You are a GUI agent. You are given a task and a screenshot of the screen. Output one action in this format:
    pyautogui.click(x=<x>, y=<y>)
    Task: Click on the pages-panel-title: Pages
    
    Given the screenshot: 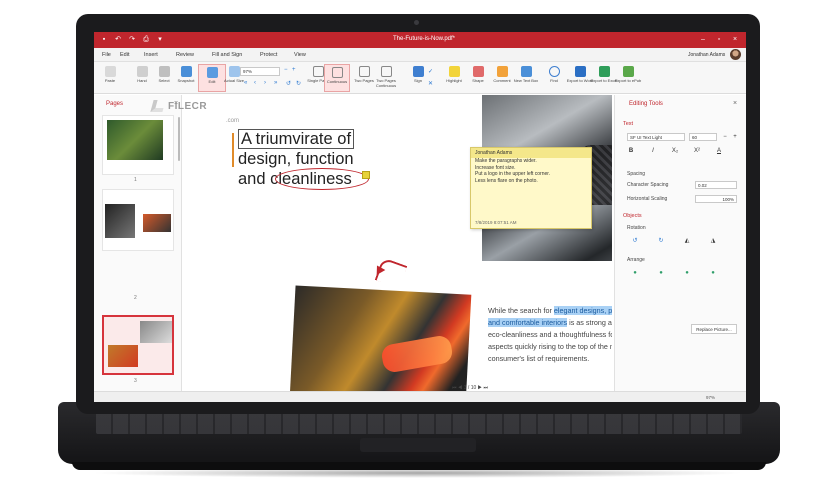 What is the action you would take?
    pyautogui.click(x=115, y=104)
    